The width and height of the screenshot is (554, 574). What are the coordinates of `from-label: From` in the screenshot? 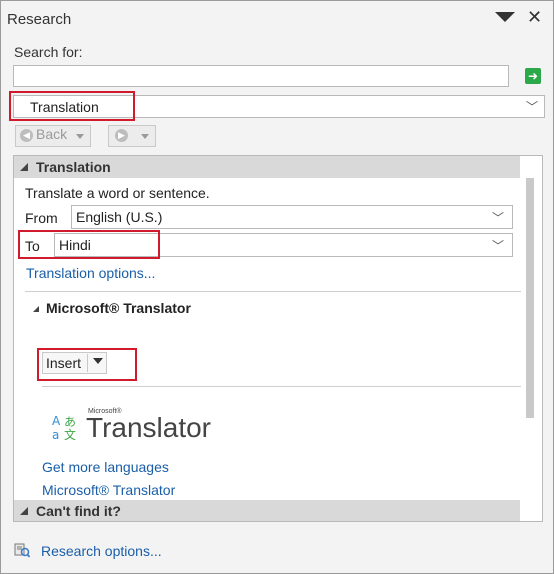 It's located at (41, 218).